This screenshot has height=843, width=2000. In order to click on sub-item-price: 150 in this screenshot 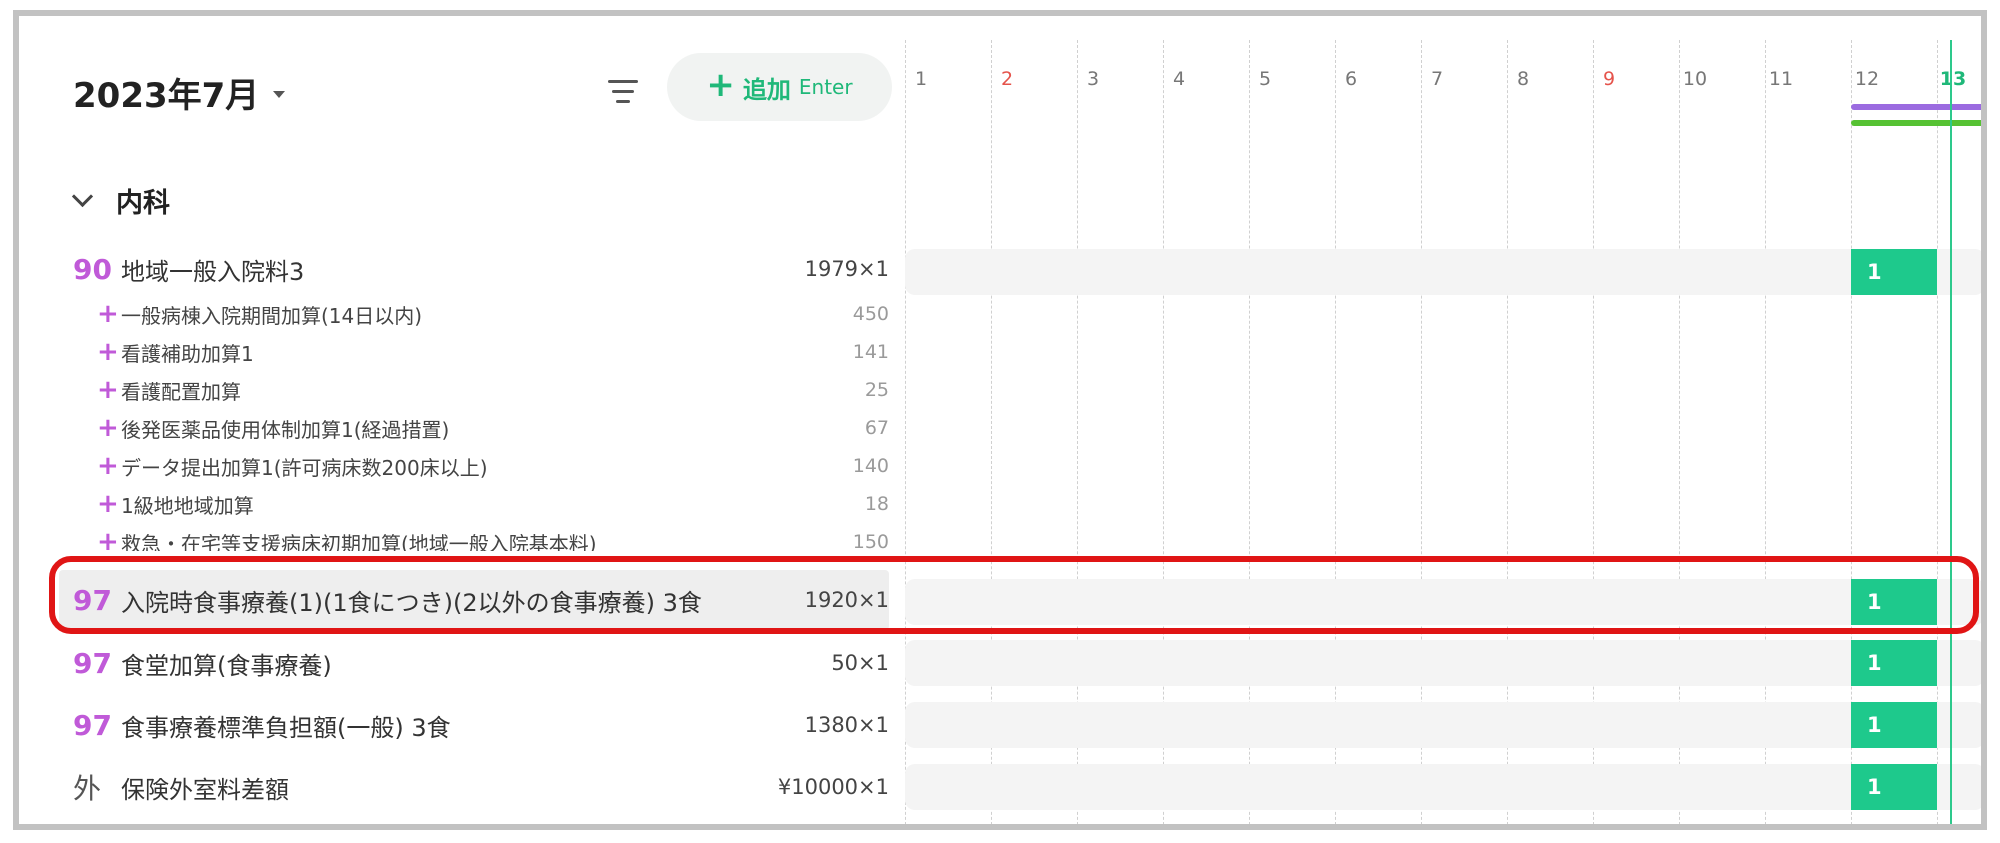, I will do `click(870, 541)`.